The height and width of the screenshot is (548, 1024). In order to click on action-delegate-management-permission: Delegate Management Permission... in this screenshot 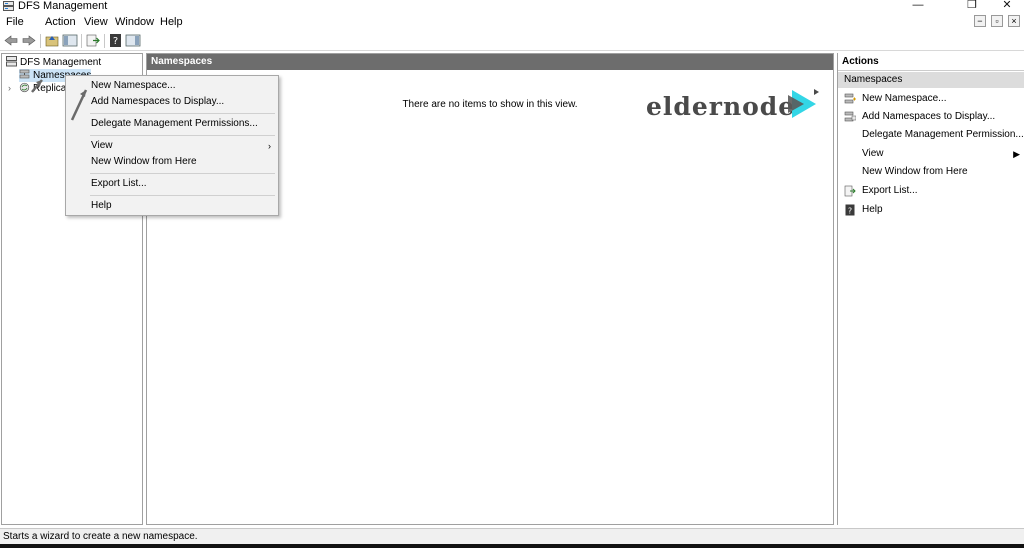, I will do `click(931, 135)`.